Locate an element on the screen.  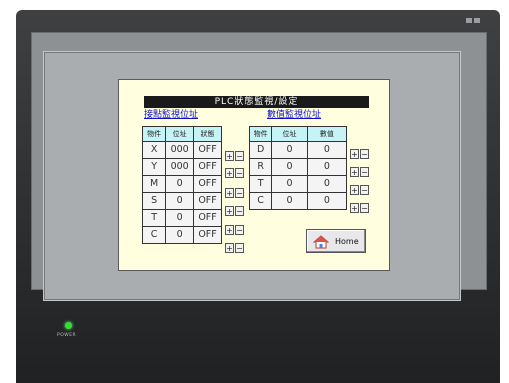
contact-row-1-stepper: + − is located at coordinates (234, 156).